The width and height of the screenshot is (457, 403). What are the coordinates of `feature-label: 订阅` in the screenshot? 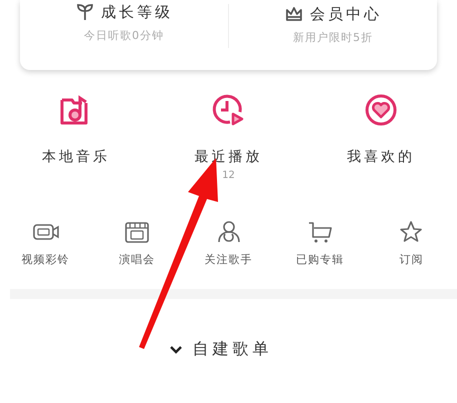 It's located at (411, 259).